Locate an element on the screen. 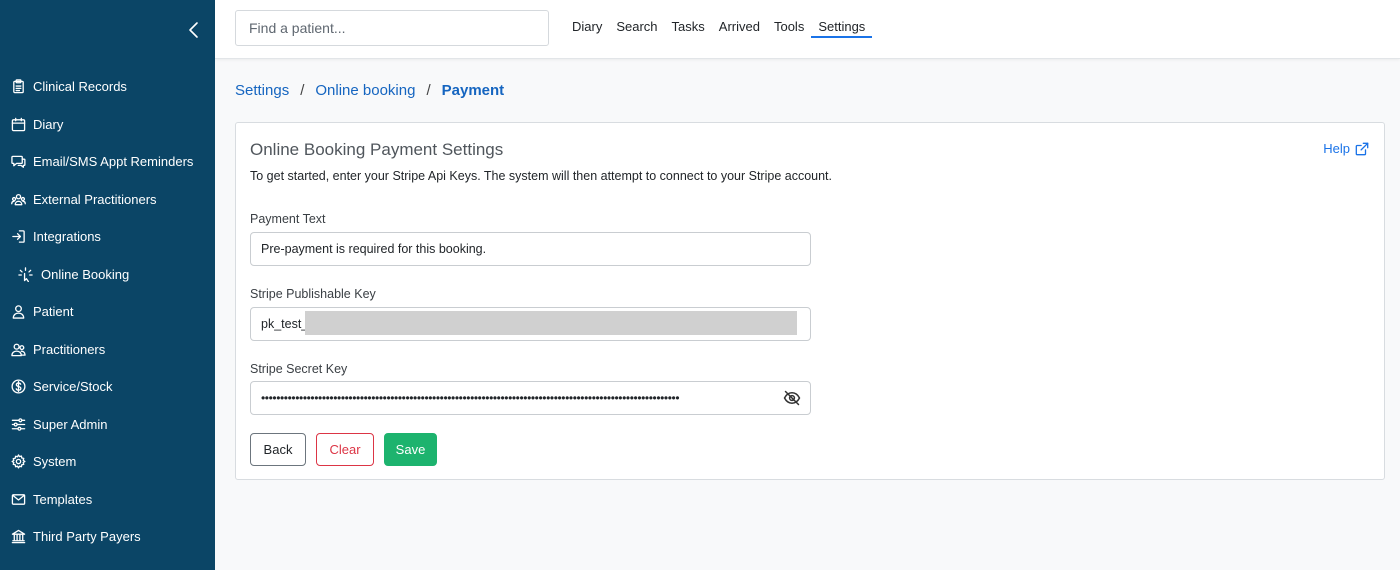  sidebar-item-label: Integrations is located at coordinates (67, 237).